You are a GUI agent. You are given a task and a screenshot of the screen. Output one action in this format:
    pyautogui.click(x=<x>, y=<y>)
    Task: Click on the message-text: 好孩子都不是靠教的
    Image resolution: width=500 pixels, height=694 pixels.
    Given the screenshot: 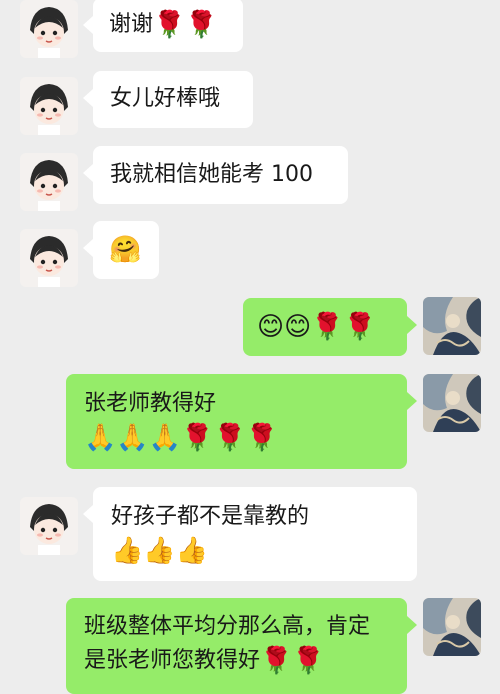 What is the action you would take?
    pyautogui.click(x=210, y=516)
    